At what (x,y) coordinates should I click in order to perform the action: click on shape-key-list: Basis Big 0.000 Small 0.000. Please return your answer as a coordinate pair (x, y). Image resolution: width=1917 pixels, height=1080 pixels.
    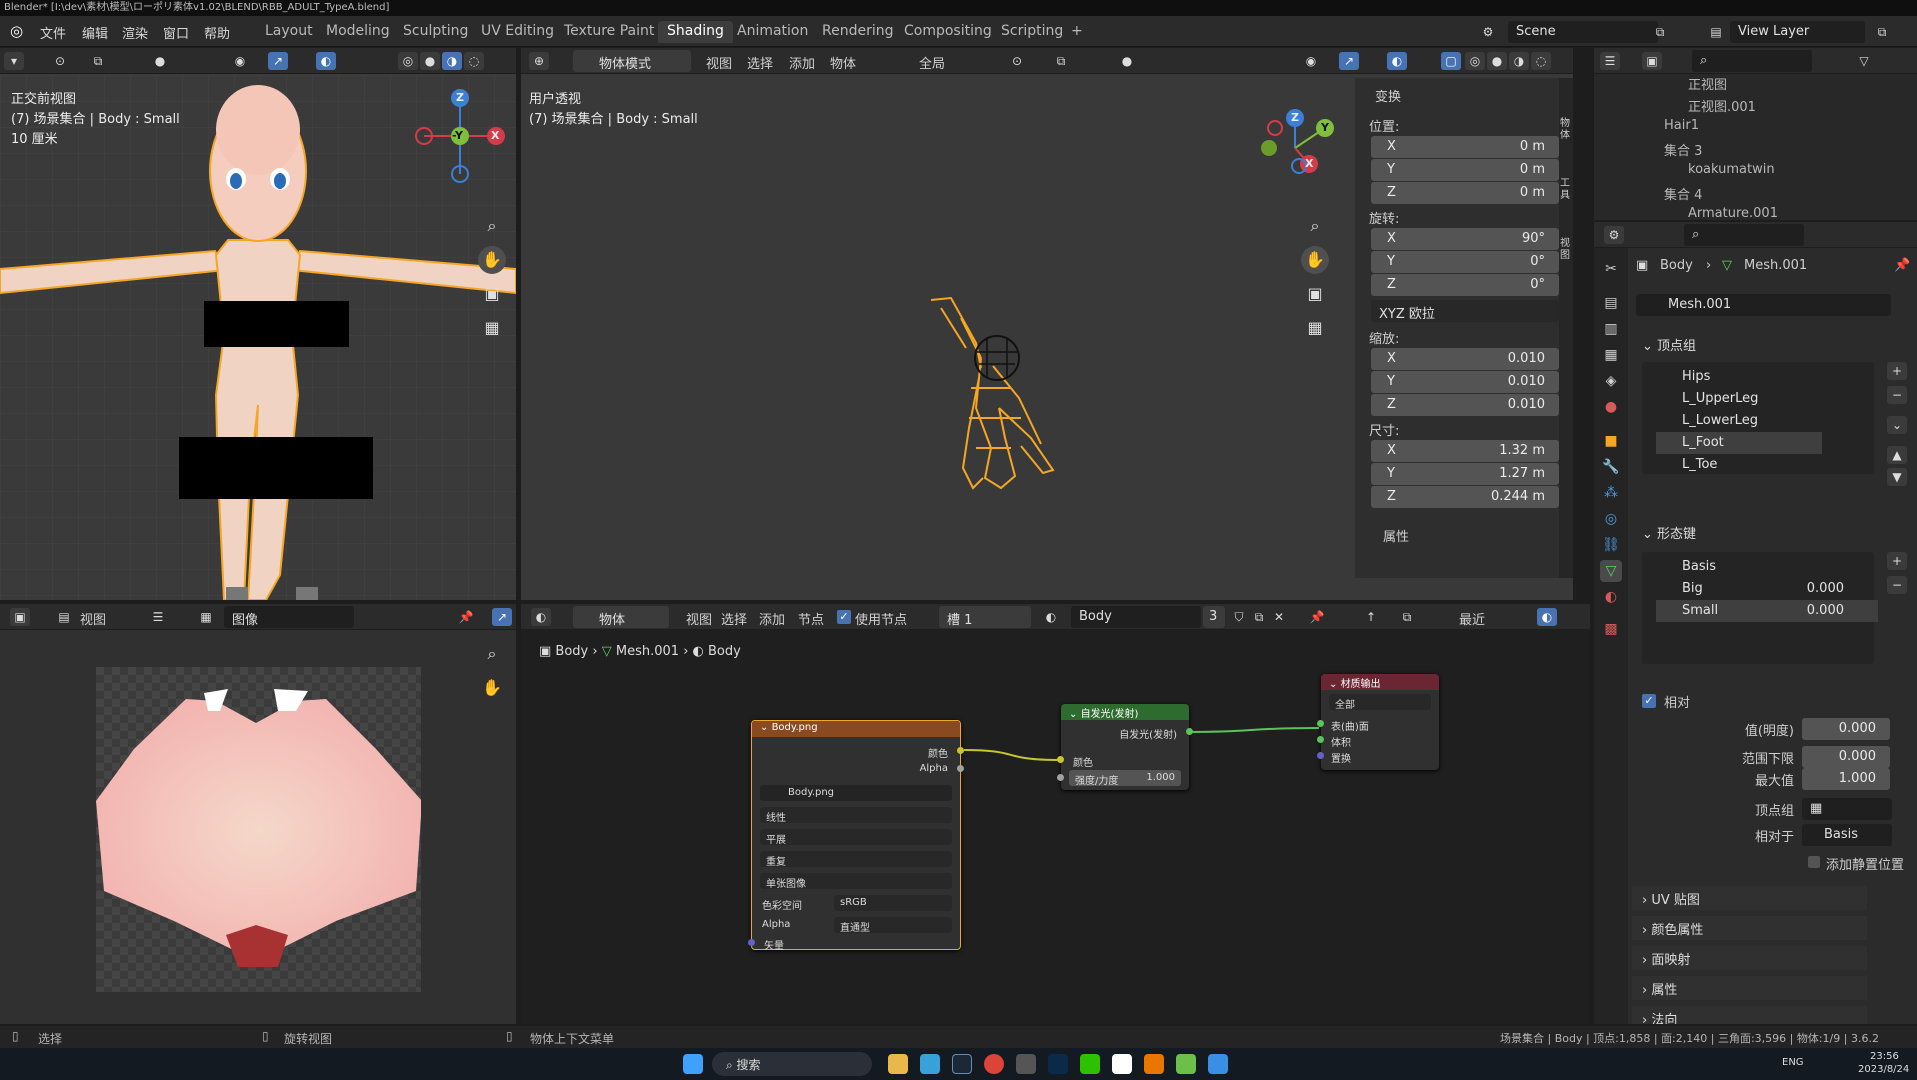
    Looking at the image, I should click on (1760, 608).